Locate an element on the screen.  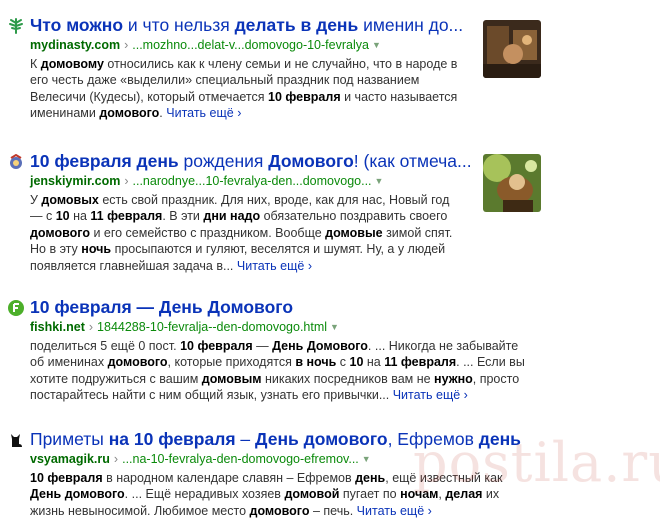
snippet-text: . В эти is located at coordinates (183, 216).